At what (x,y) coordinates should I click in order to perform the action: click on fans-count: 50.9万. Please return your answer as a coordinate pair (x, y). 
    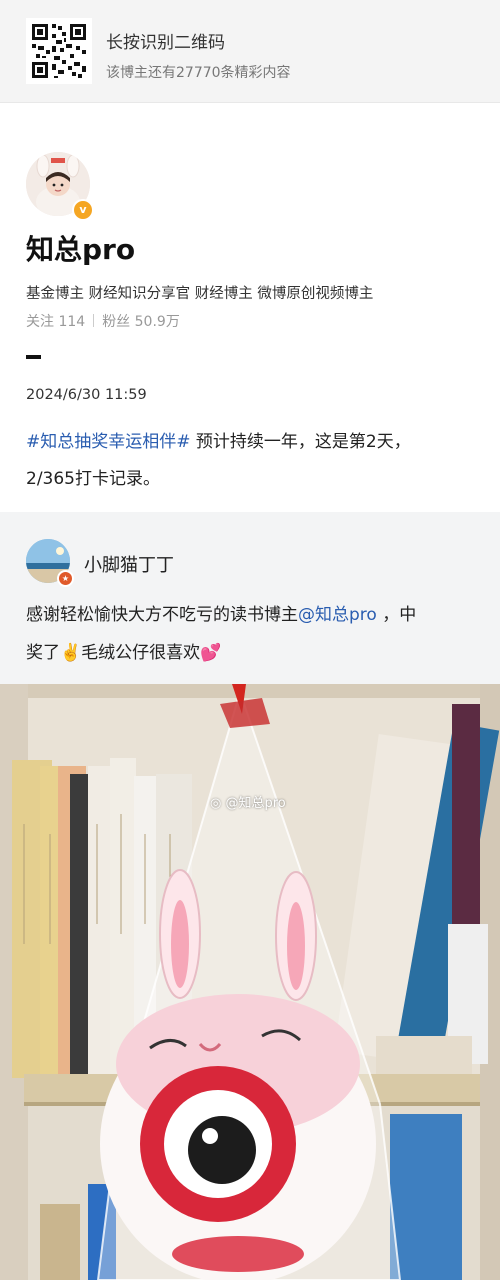
    Looking at the image, I should click on (157, 322).